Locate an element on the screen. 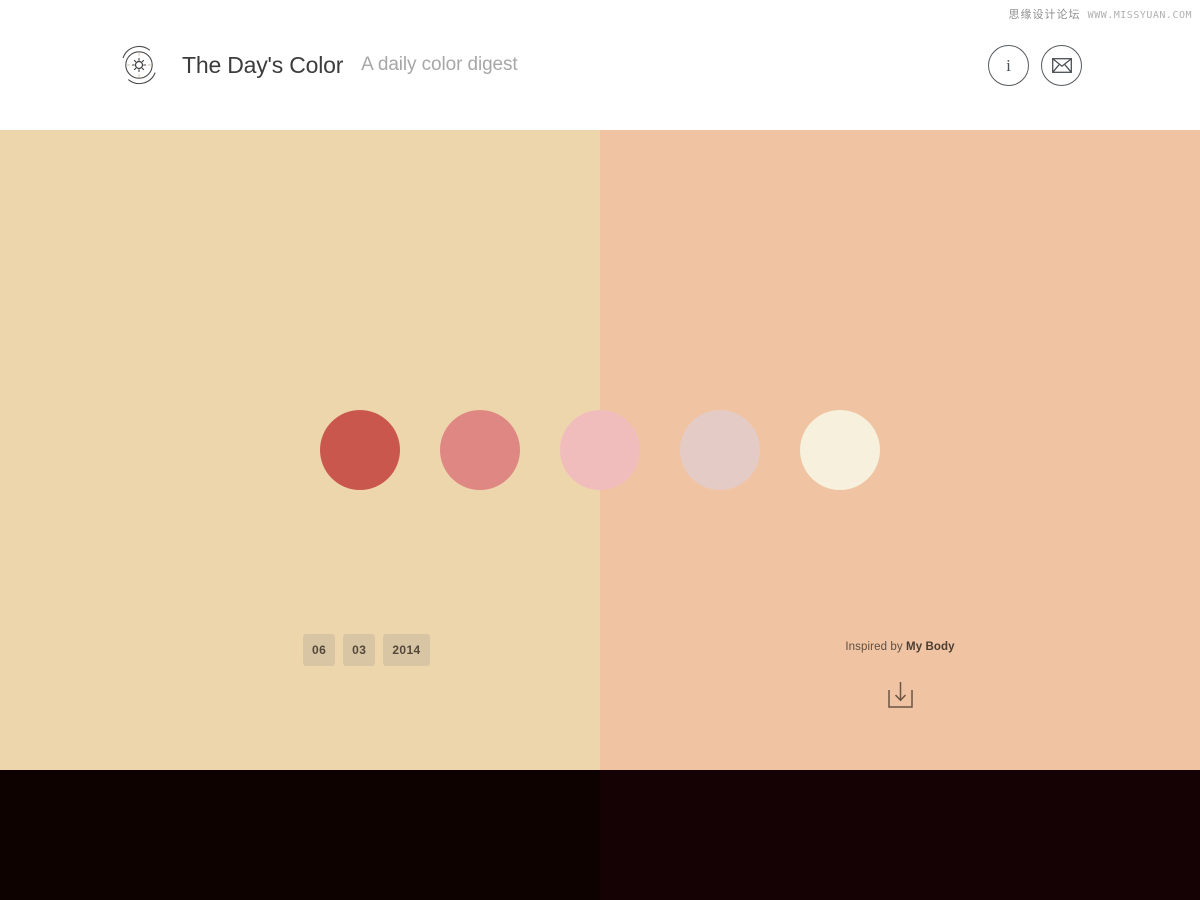 The width and height of the screenshot is (1200, 900). date-year: 2014 is located at coordinates (406, 650).